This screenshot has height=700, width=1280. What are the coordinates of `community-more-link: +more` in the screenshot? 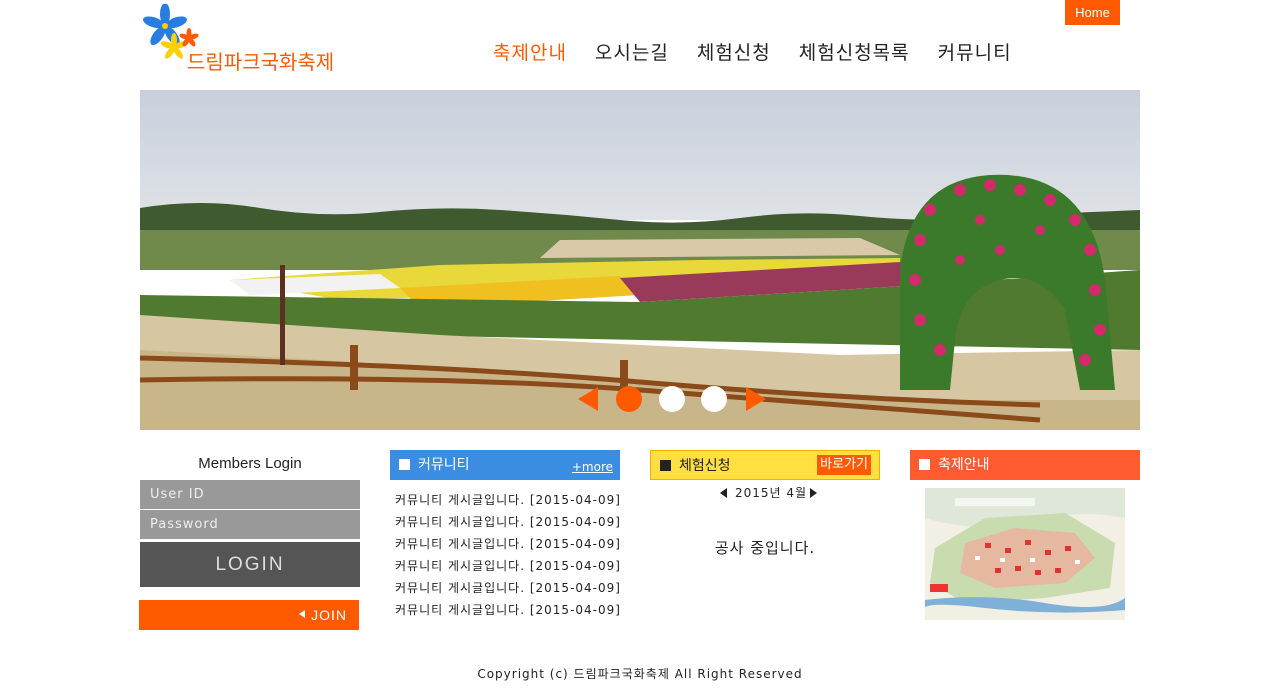 It's located at (592, 467).